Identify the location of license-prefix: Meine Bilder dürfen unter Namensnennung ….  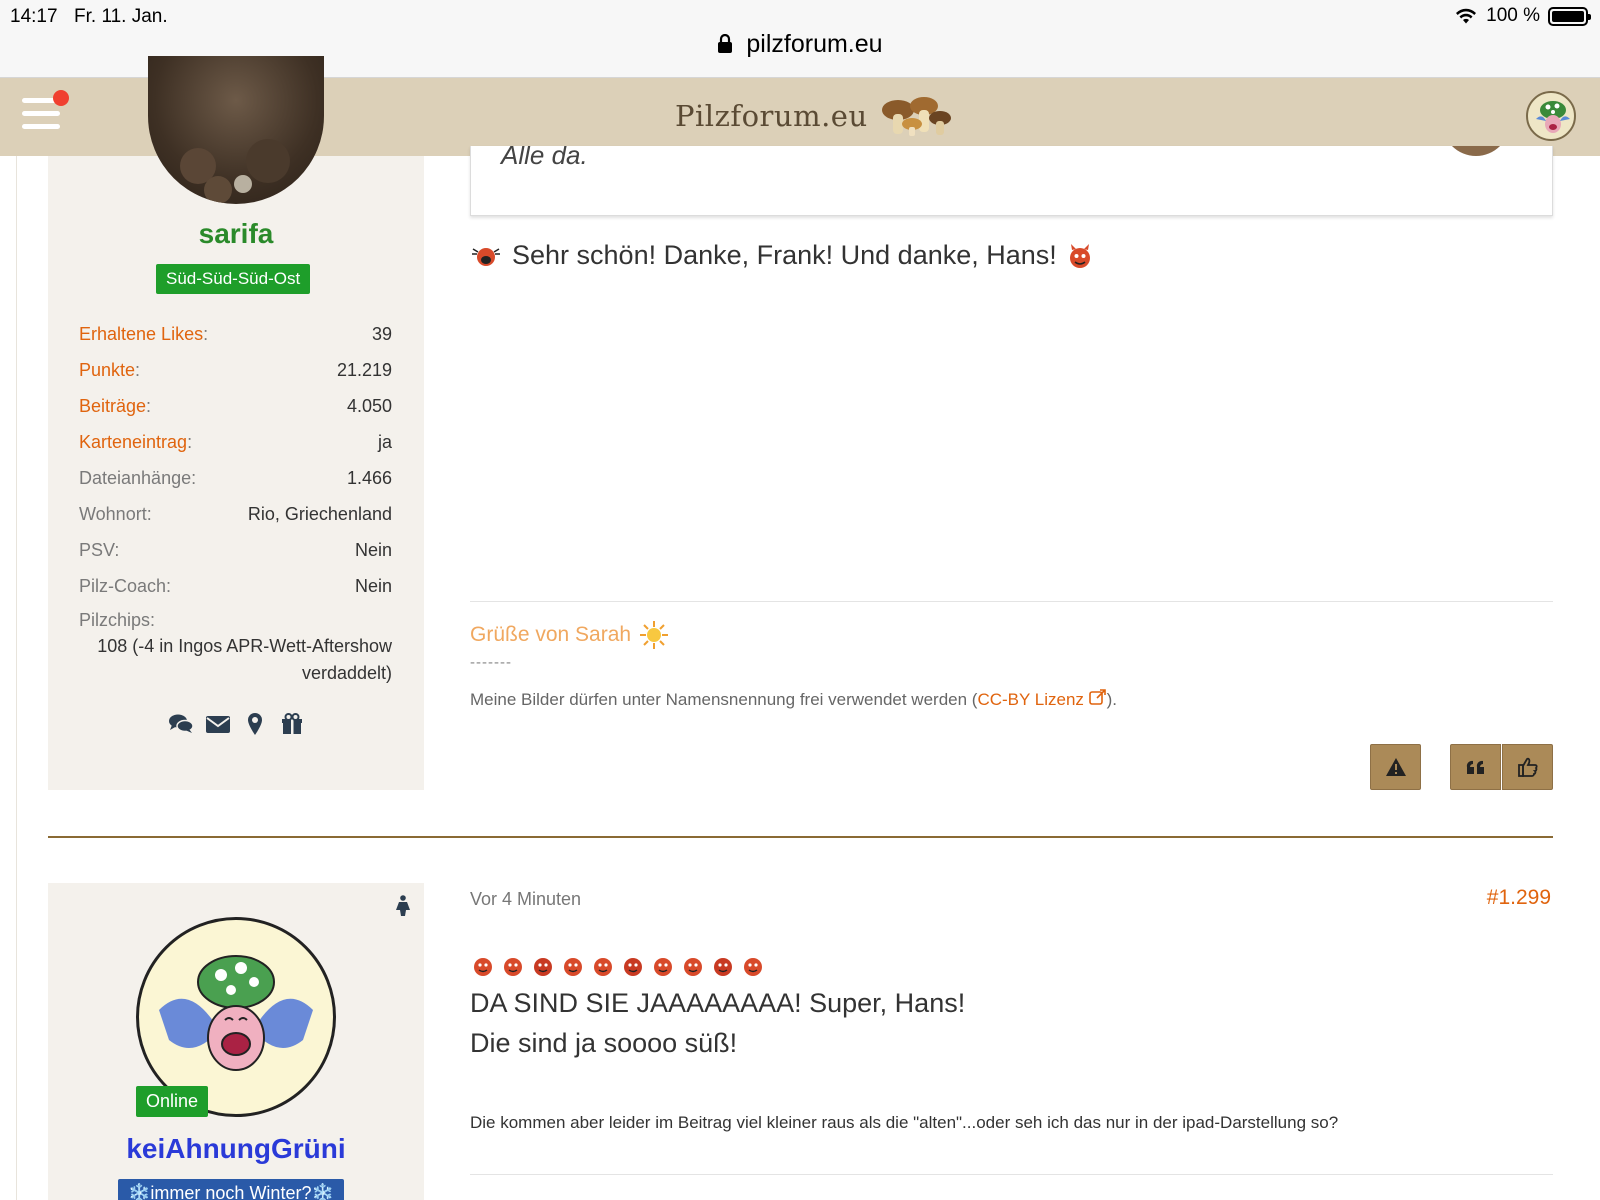
(724, 699).